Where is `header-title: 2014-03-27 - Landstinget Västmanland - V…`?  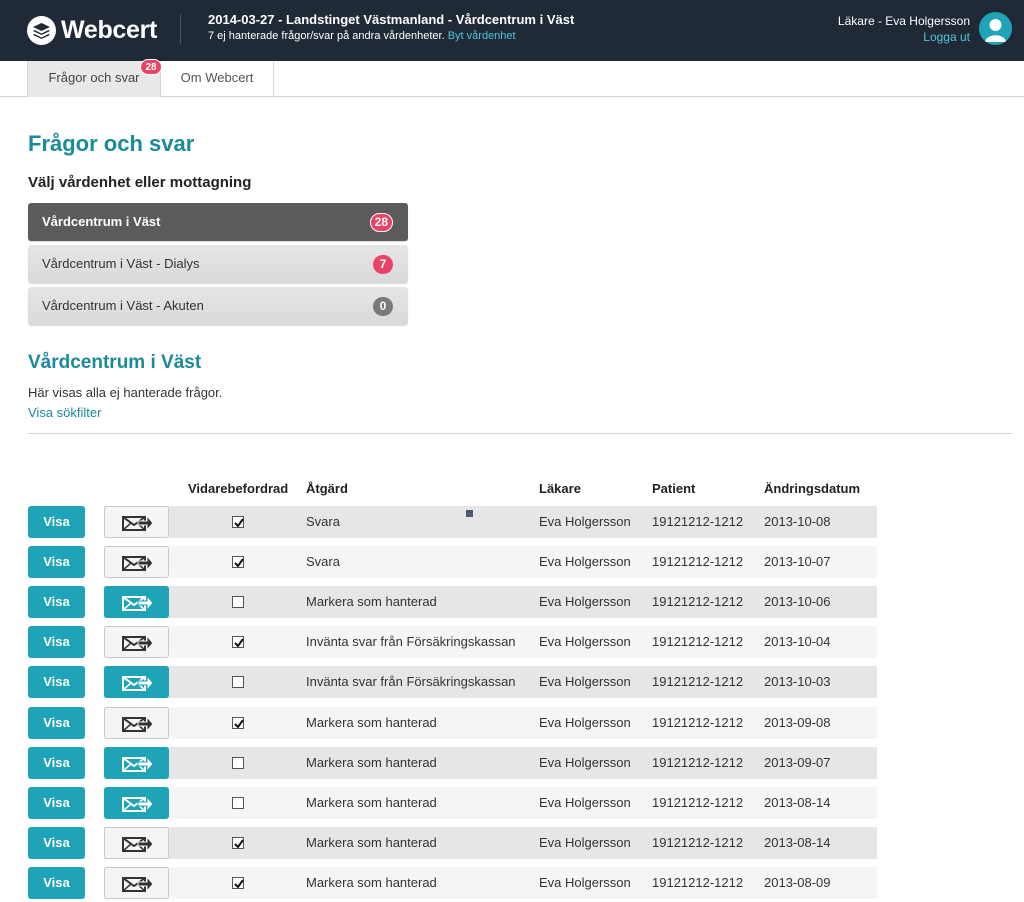
header-title: 2014-03-27 - Landstinget Västmanland - V… is located at coordinates (391, 19).